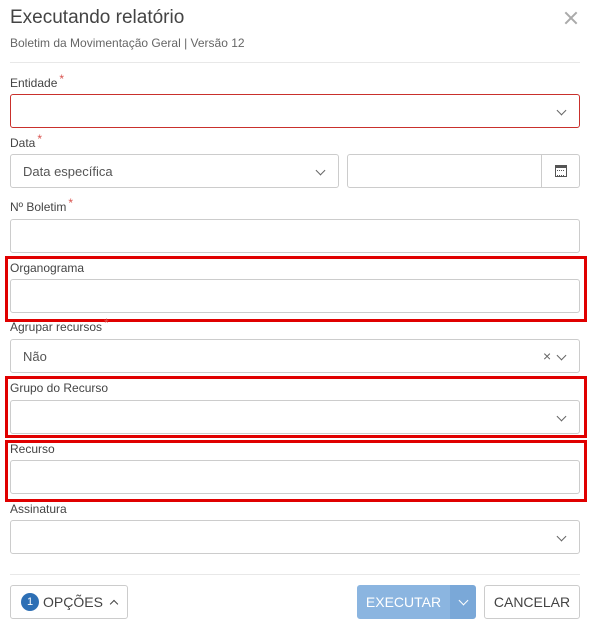  What do you see at coordinates (463, 171) in the screenshot?
I see `date-input` at bounding box center [463, 171].